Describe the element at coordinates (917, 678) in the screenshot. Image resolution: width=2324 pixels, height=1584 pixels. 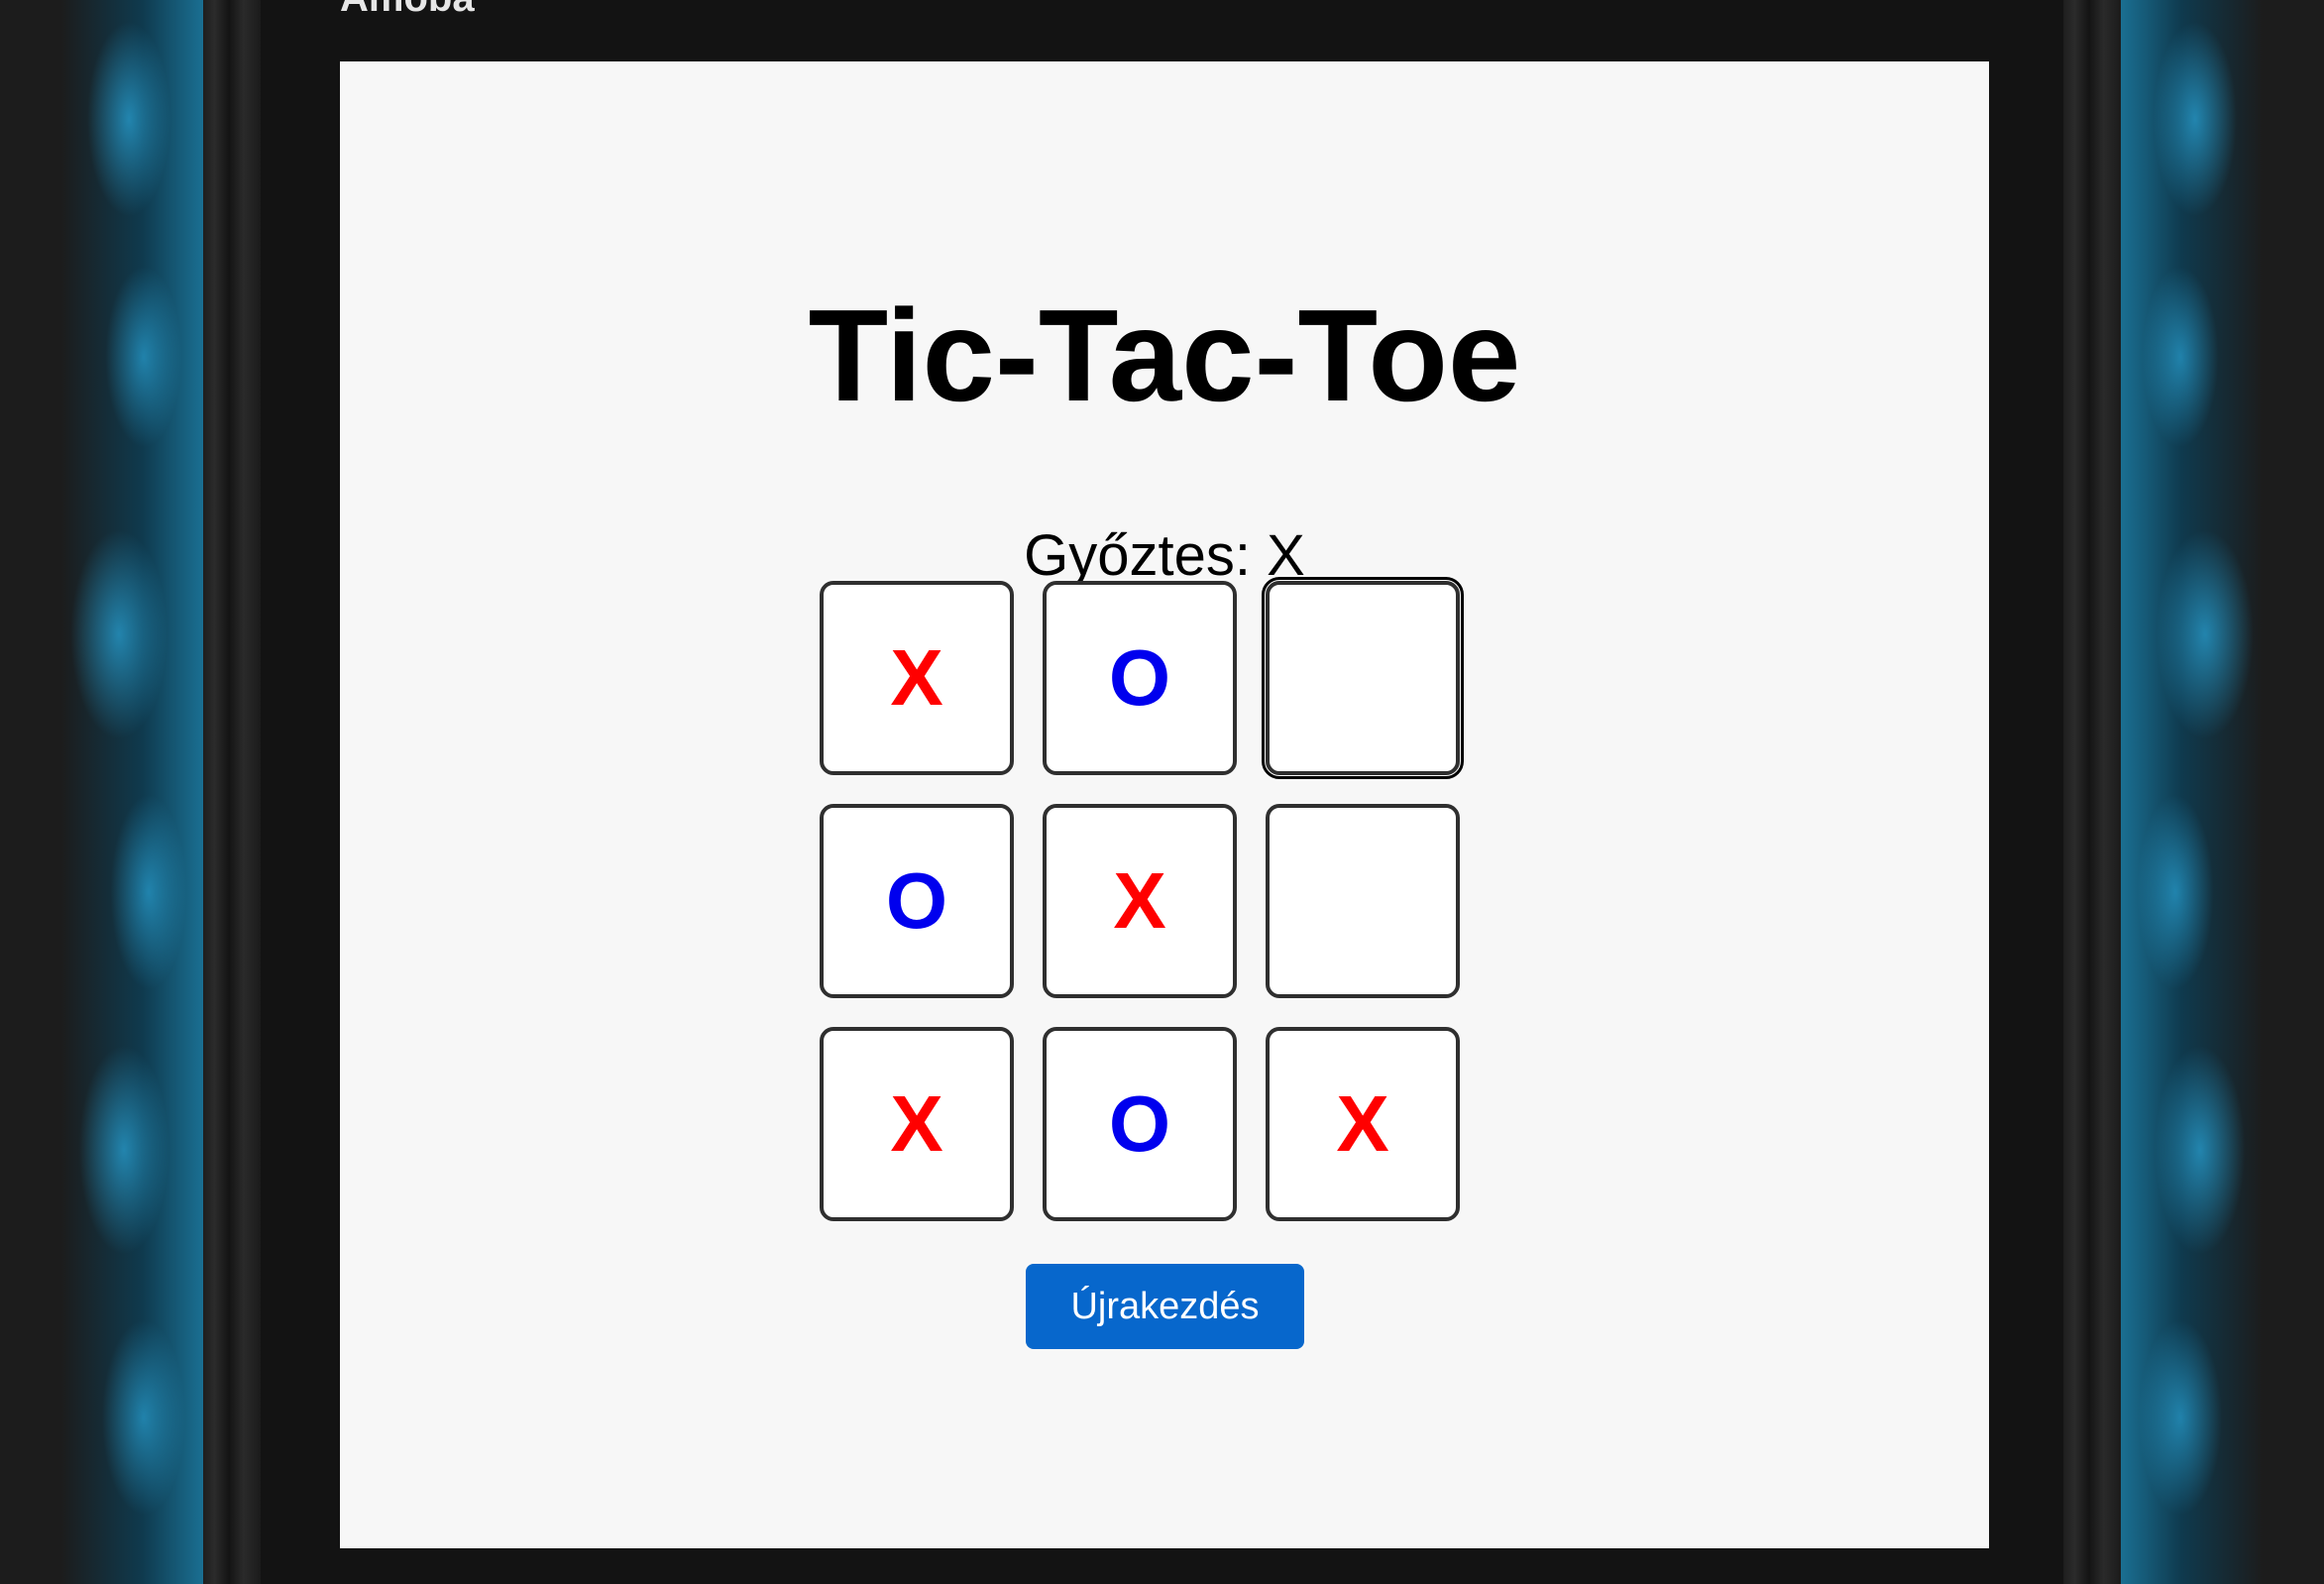
I see `board-cell-1: X` at that location.